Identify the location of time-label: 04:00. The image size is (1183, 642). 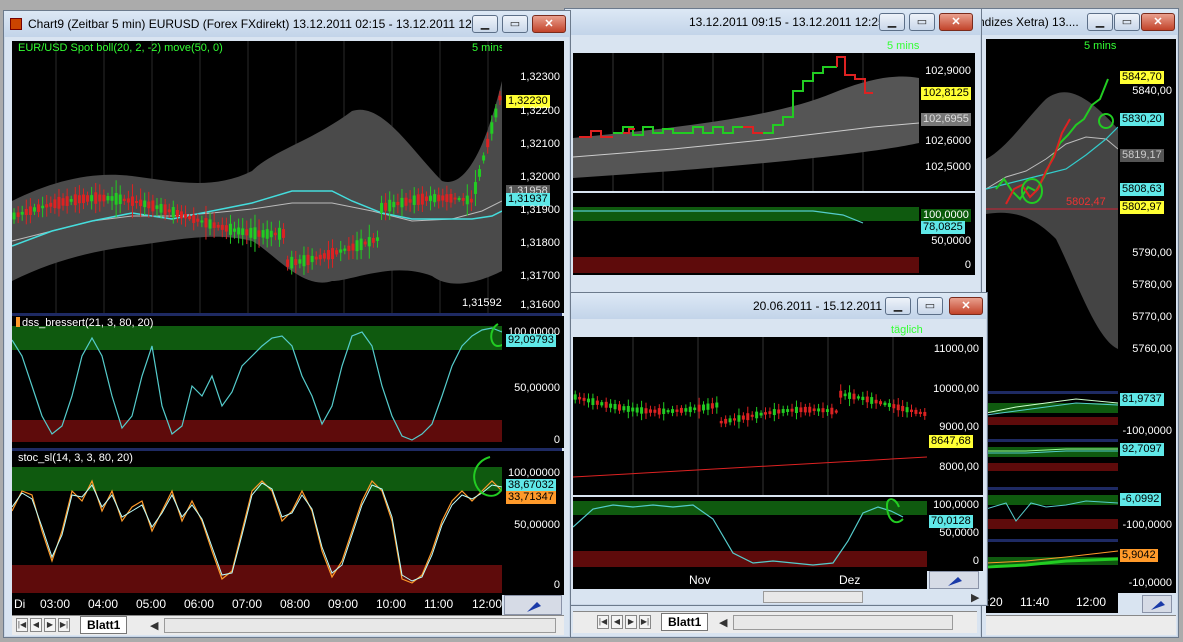
(103, 604).